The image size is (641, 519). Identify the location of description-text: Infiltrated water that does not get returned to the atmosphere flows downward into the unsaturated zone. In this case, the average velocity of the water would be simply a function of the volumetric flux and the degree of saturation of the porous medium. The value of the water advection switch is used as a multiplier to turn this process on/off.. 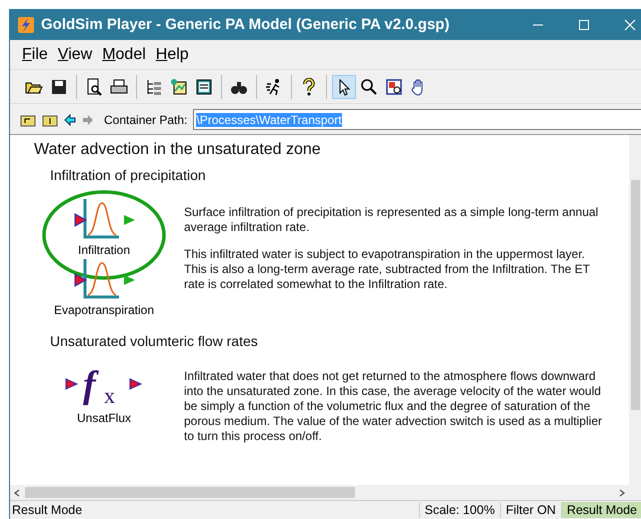
(393, 406).